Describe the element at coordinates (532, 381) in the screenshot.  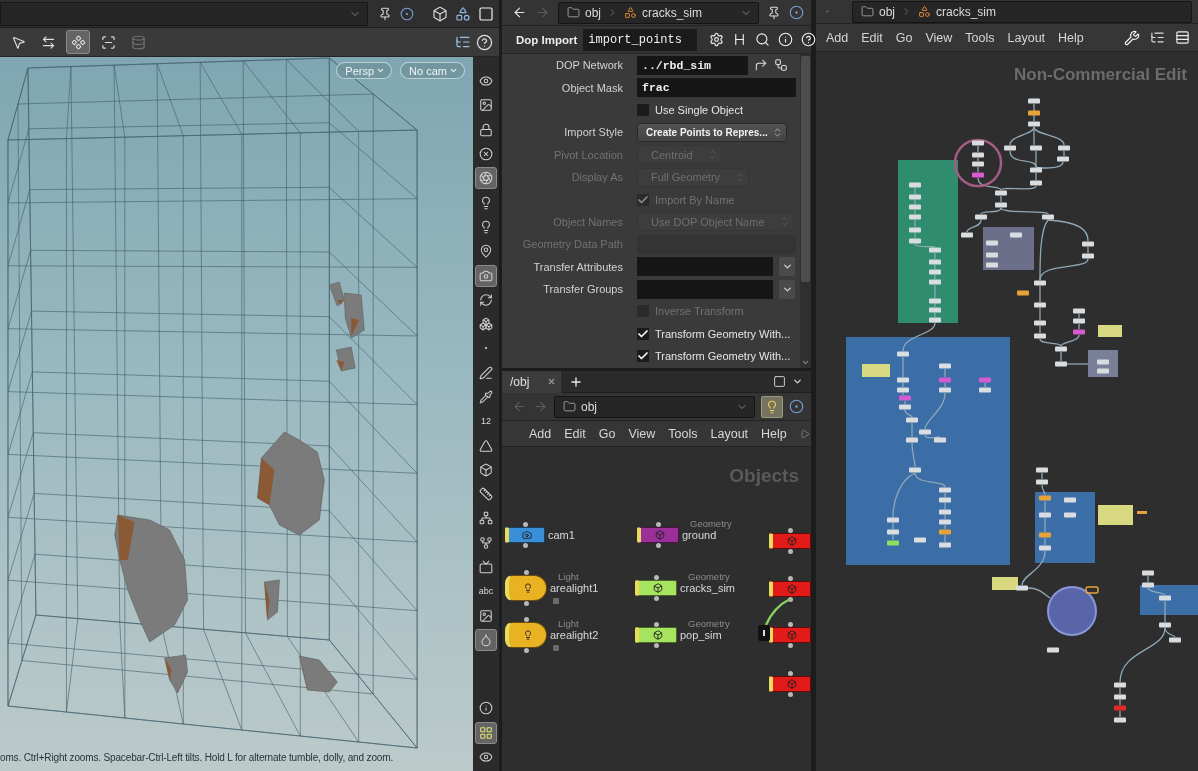
I see `network-tab: /obj` at that location.